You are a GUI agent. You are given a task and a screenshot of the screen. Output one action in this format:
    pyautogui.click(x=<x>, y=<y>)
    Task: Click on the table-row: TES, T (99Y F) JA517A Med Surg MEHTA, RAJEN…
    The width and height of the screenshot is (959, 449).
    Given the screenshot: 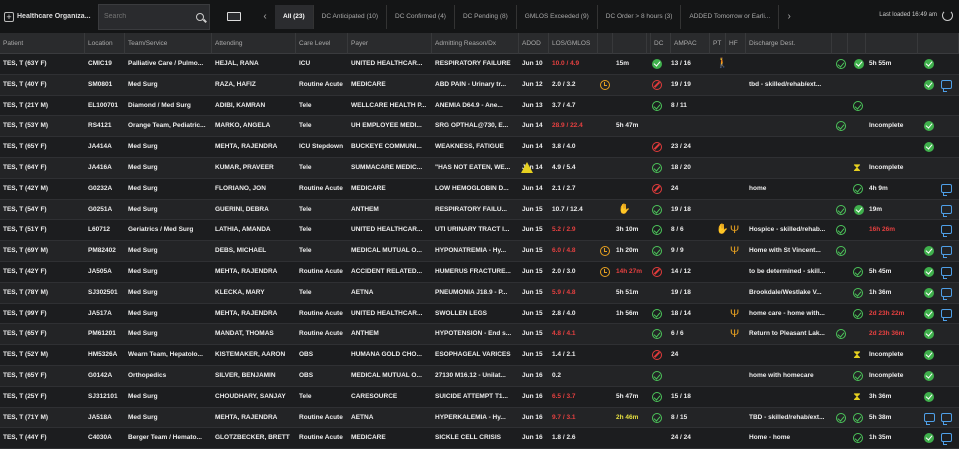 What is the action you would take?
    pyautogui.click(x=479, y=314)
    